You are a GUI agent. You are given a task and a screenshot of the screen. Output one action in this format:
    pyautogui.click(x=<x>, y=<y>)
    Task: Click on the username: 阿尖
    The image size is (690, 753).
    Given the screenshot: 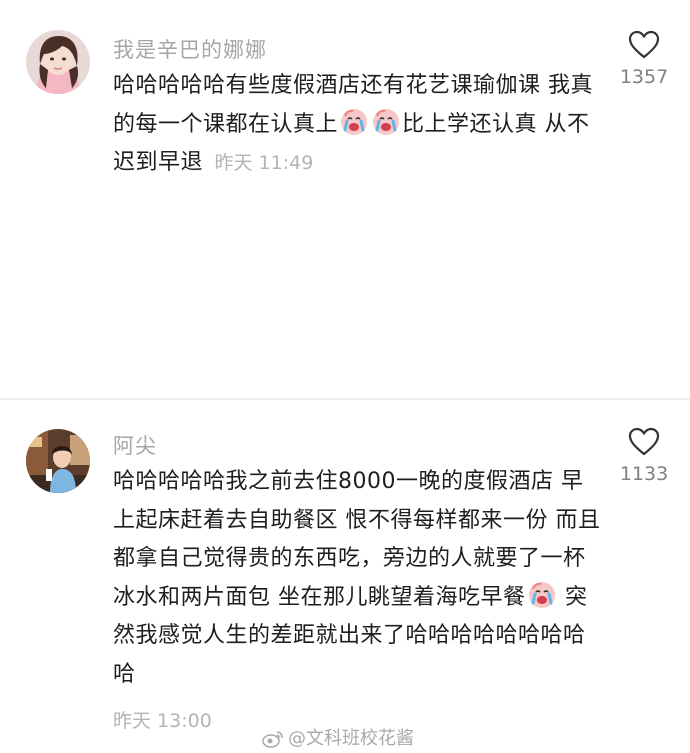 What is the action you would take?
    pyautogui.click(x=135, y=445)
    